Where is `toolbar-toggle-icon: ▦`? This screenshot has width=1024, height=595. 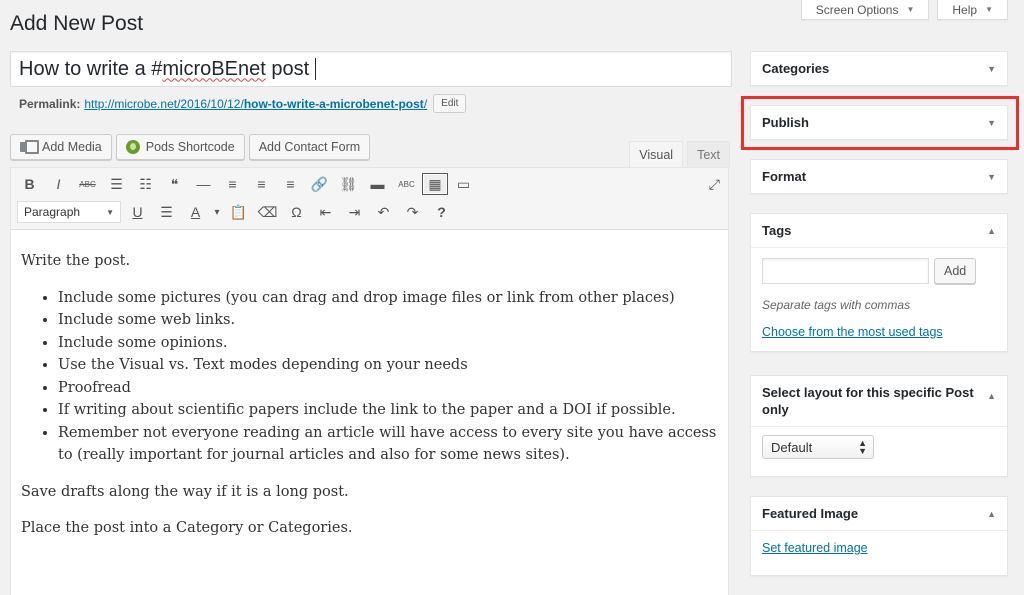
toolbar-toggle-icon: ▦ is located at coordinates (435, 184).